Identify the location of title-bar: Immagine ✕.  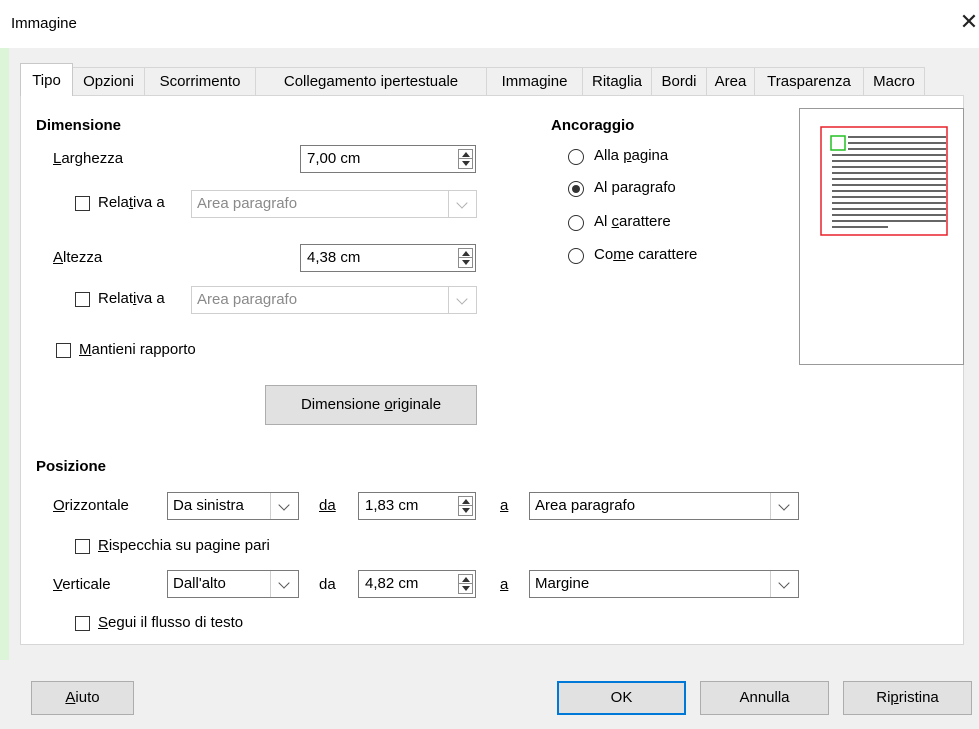
(489, 24).